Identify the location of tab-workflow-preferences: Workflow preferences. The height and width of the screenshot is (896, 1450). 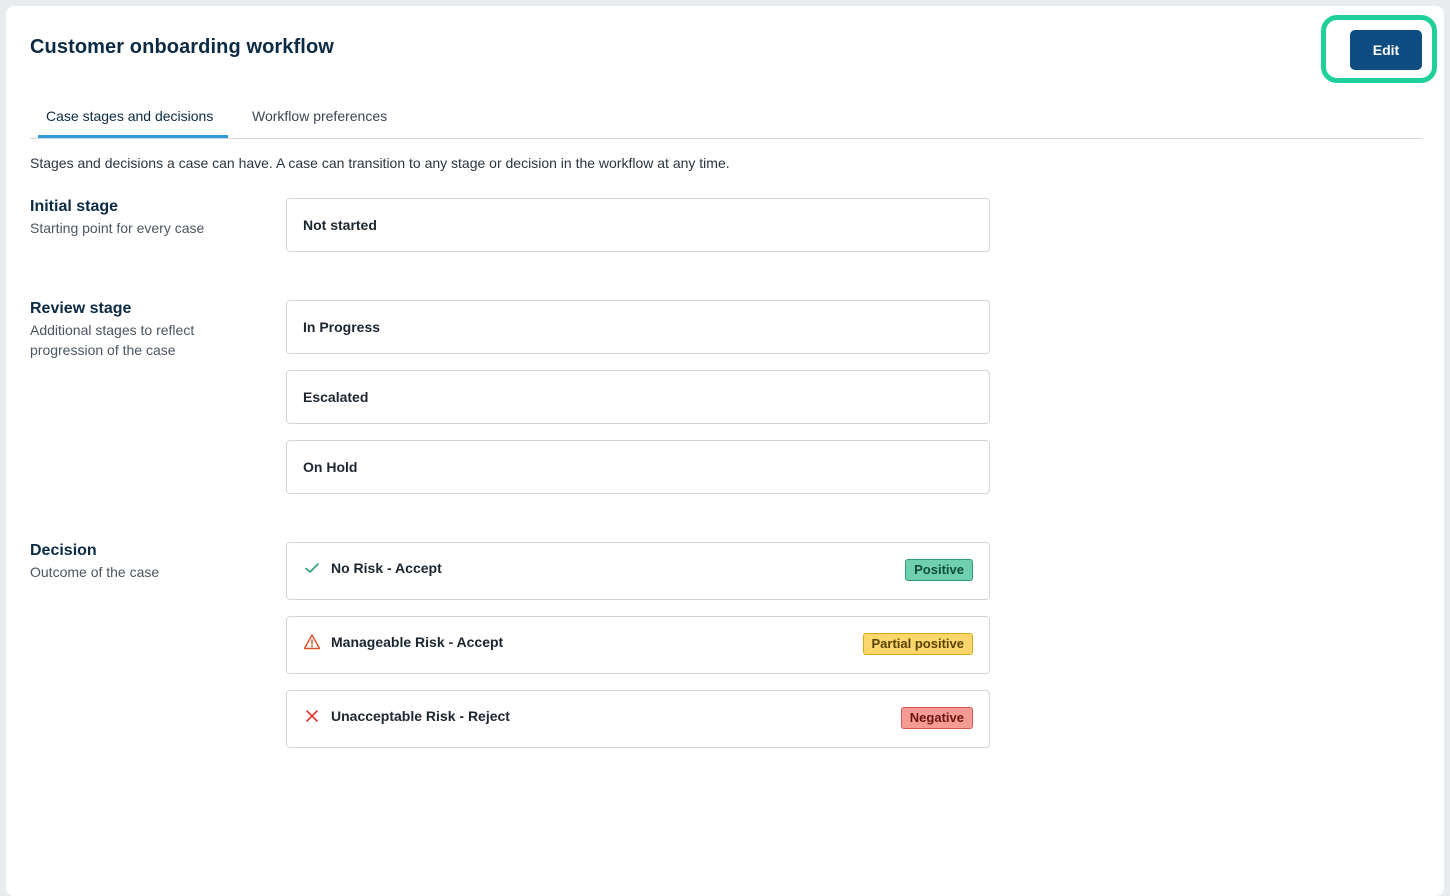
(337, 117).